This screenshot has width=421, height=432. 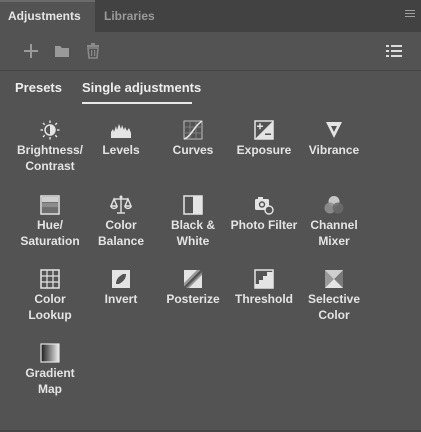 I want to click on brightness-contrast-icon, so click(x=50, y=130).